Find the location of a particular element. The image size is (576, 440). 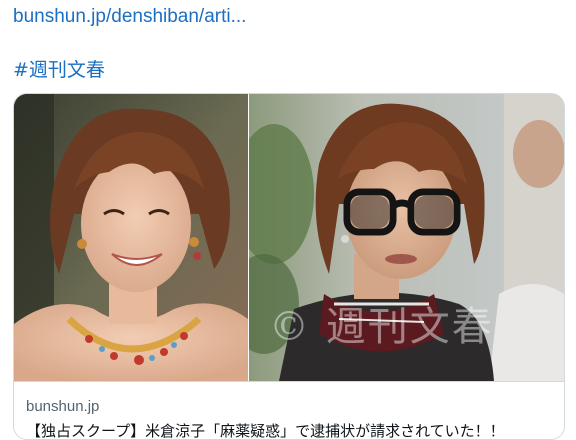

card-title: 【独占スクープ】米倉涼子「麻薬疑惑」で逮捕状が請求されていた！！ is located at coordinates (291, 429).